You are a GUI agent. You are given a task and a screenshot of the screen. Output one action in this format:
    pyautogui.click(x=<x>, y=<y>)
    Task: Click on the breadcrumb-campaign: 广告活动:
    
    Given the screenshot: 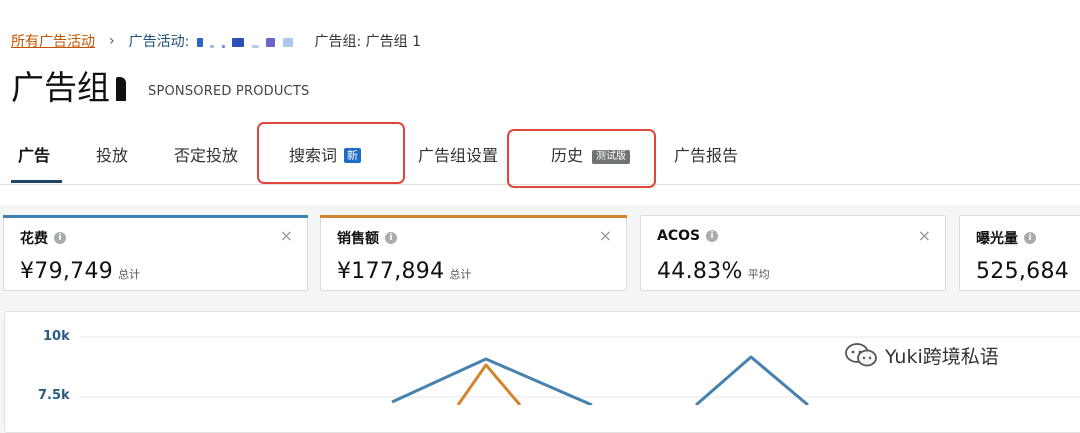 What is the action you would take?
    pyautogui.click(x=211, y=41)
    